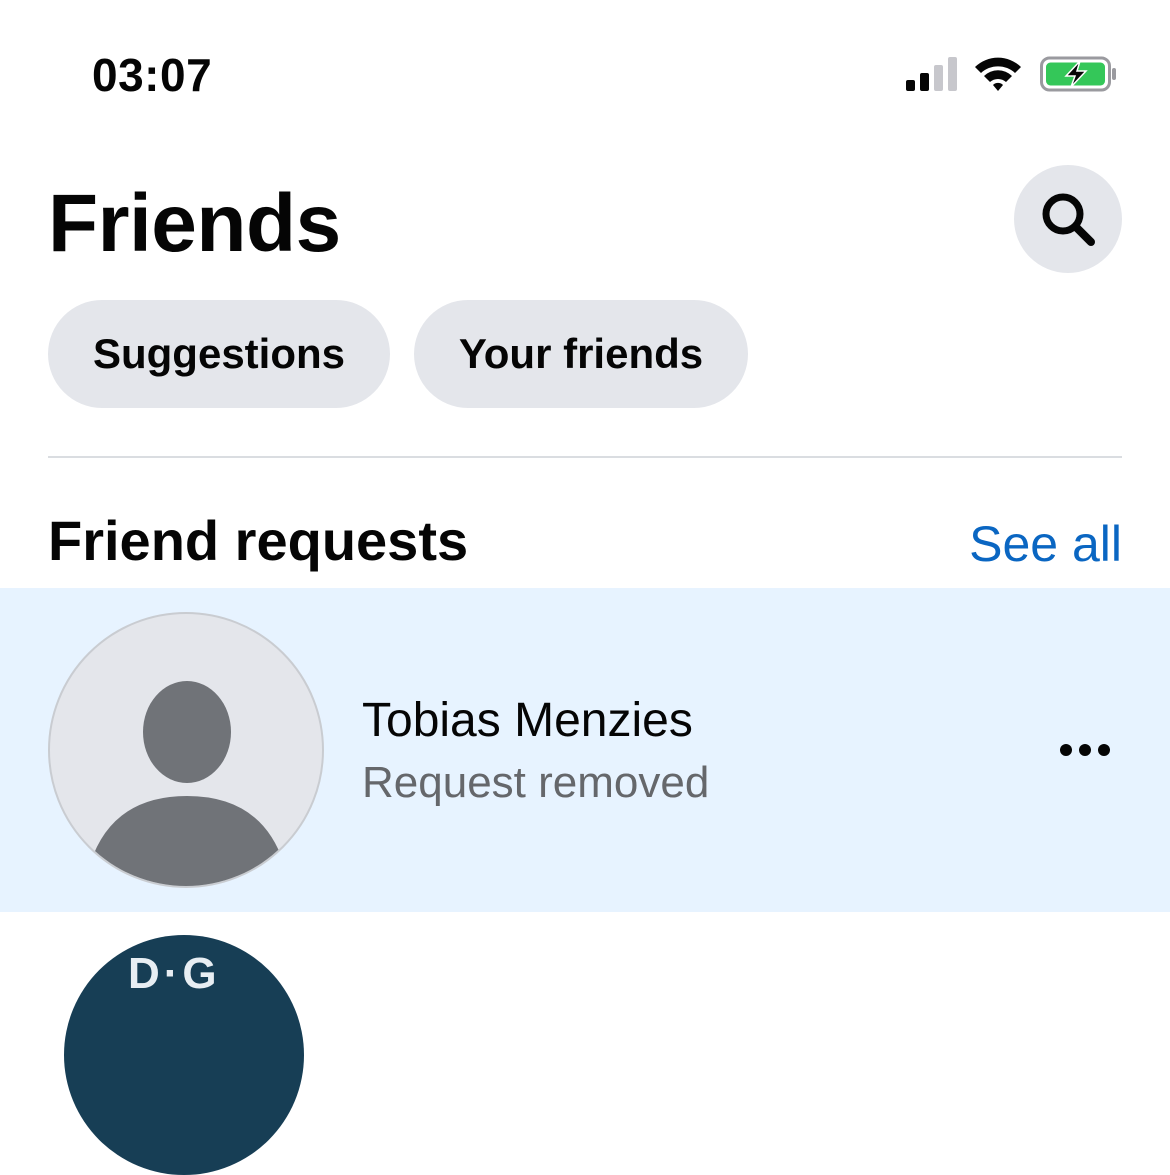 This screenshot has height=1175, width=1170. What do you see at coordinates (186, 750) in the screenshot?
I see `default-avatar-icon` at bounding box center [186, 750].